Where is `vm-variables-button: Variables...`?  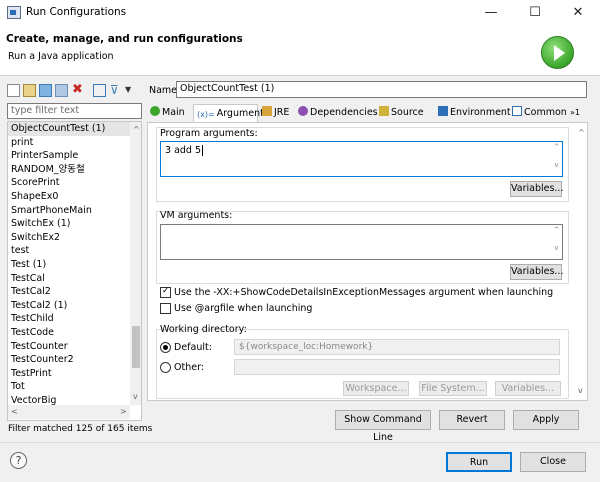
vm-variables-button: Variables... is located at coordinates (536, 272).